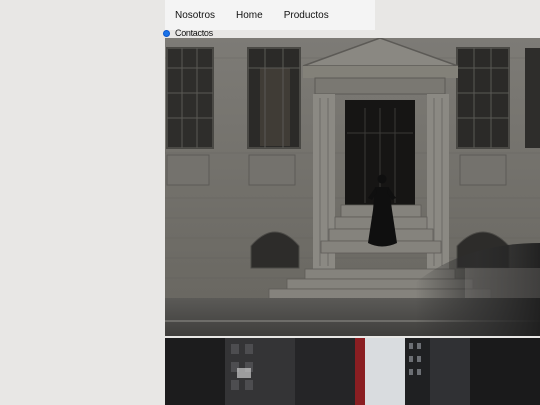  I want to click on city-street-photo, so click(352, 371).